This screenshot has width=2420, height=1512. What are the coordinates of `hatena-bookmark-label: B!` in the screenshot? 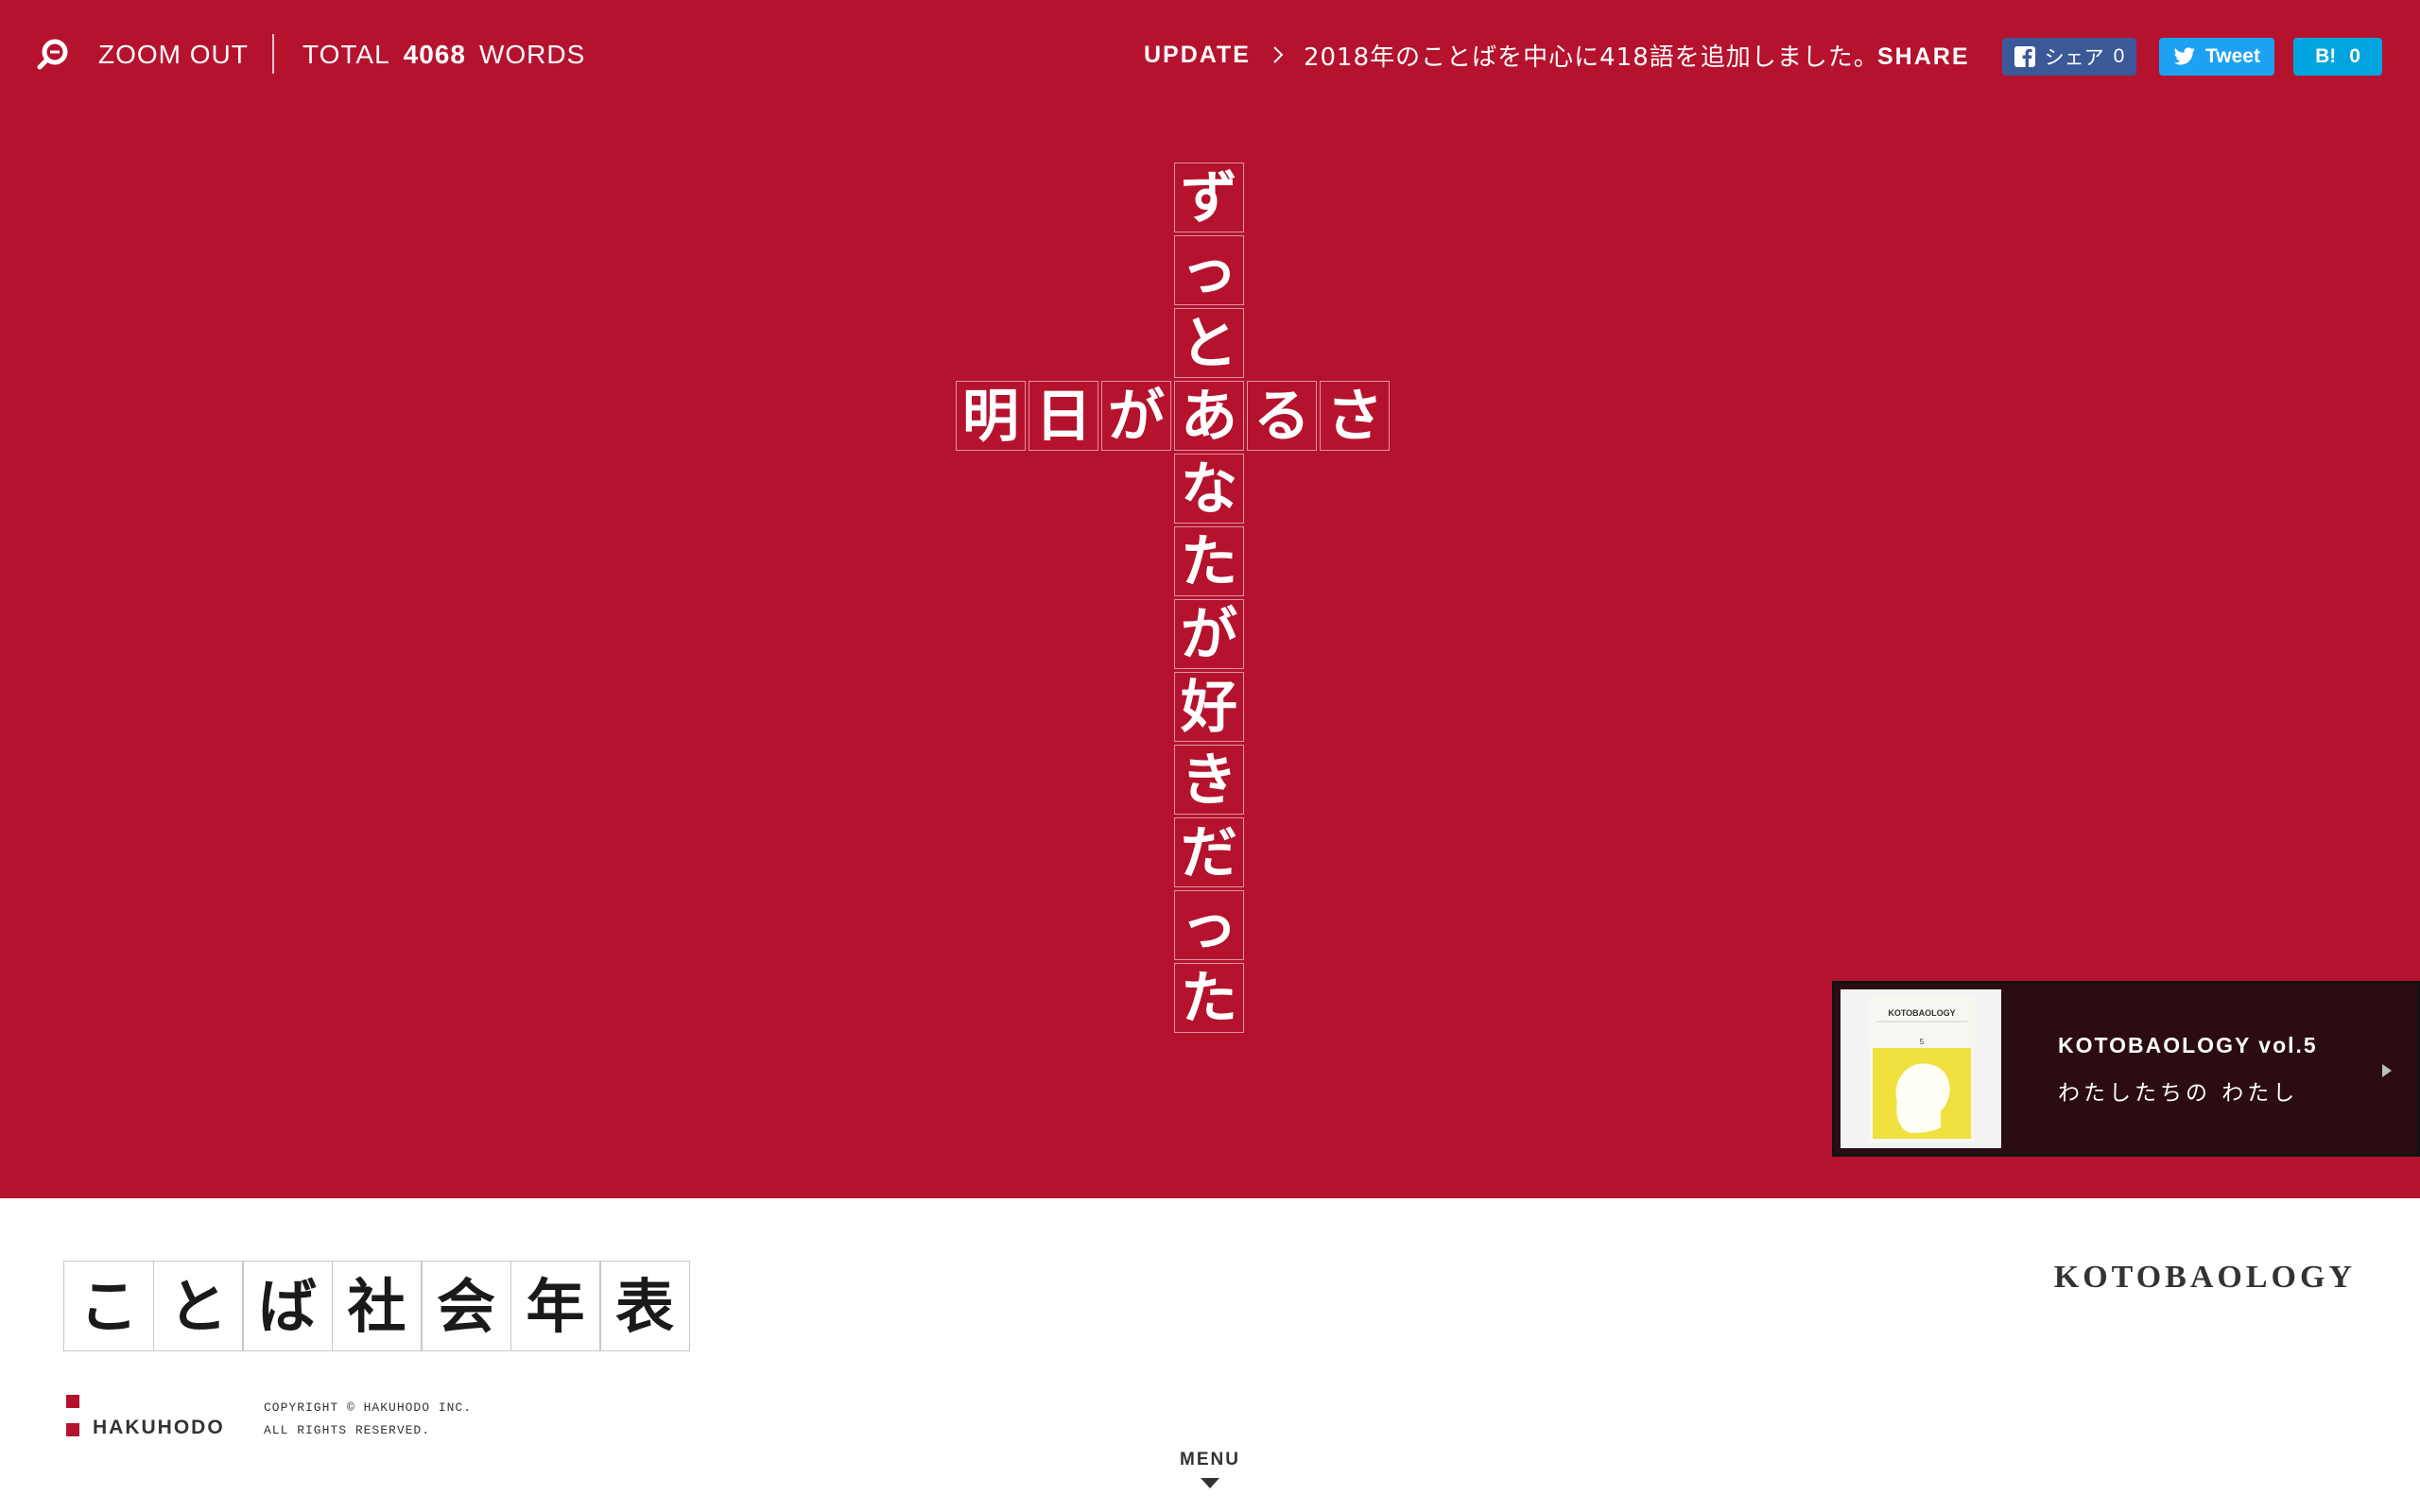 It's located at (2326, 56).